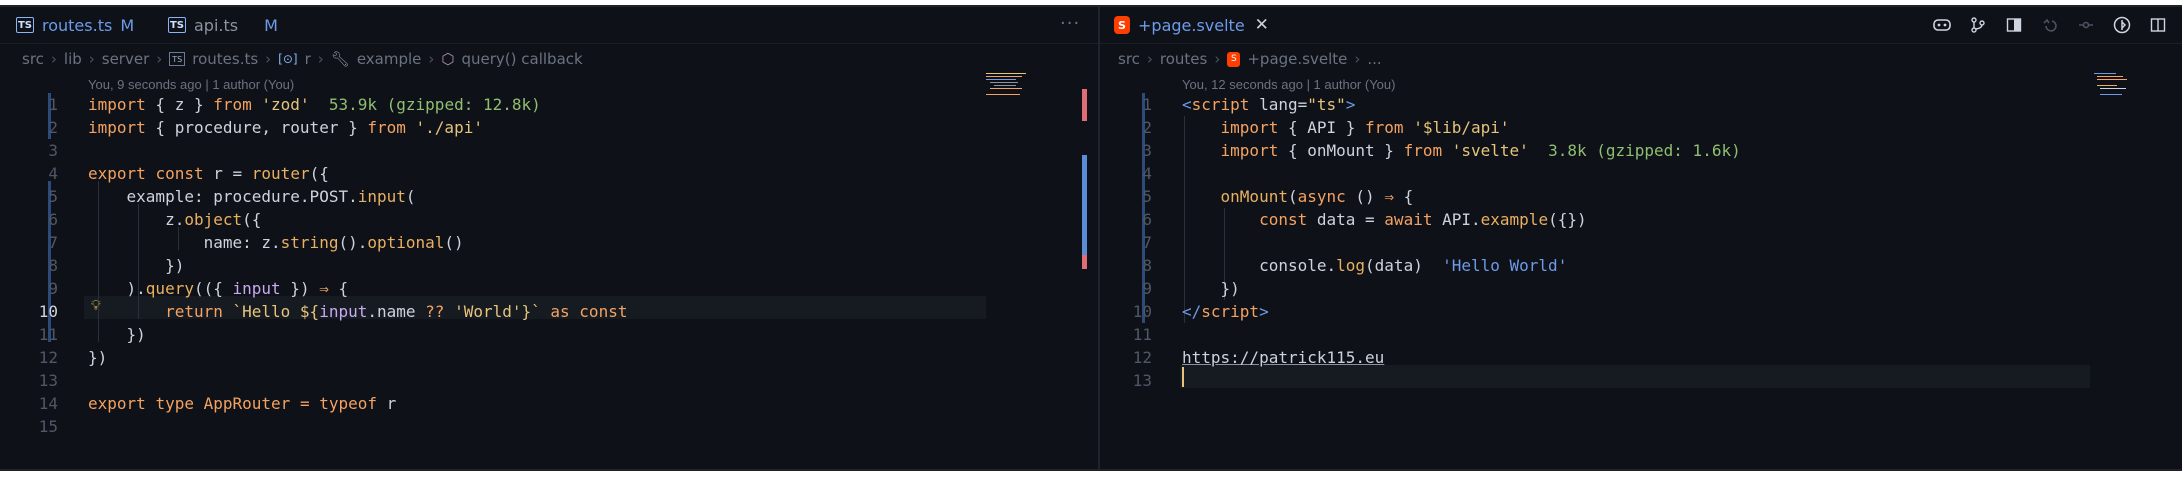  I want to click on code-line: const data = await API.example({}), so click(1423, 219).